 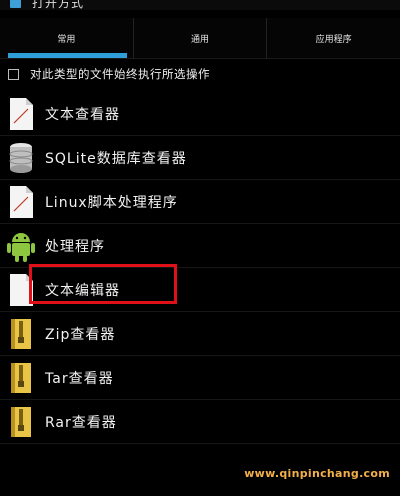 I want to click on always-use-row: 对此类型的文件始终执行所选操作, so click(x=200, y=74).